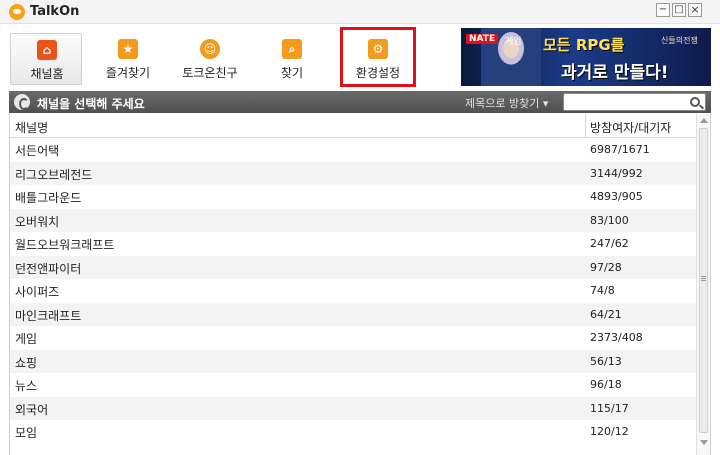 The width and height of the screenshot is (720, 455). What do you see at coordinates (26, 433) in the screenshot?
I see `channel-name: 모임` at bounding box center [26, 433].